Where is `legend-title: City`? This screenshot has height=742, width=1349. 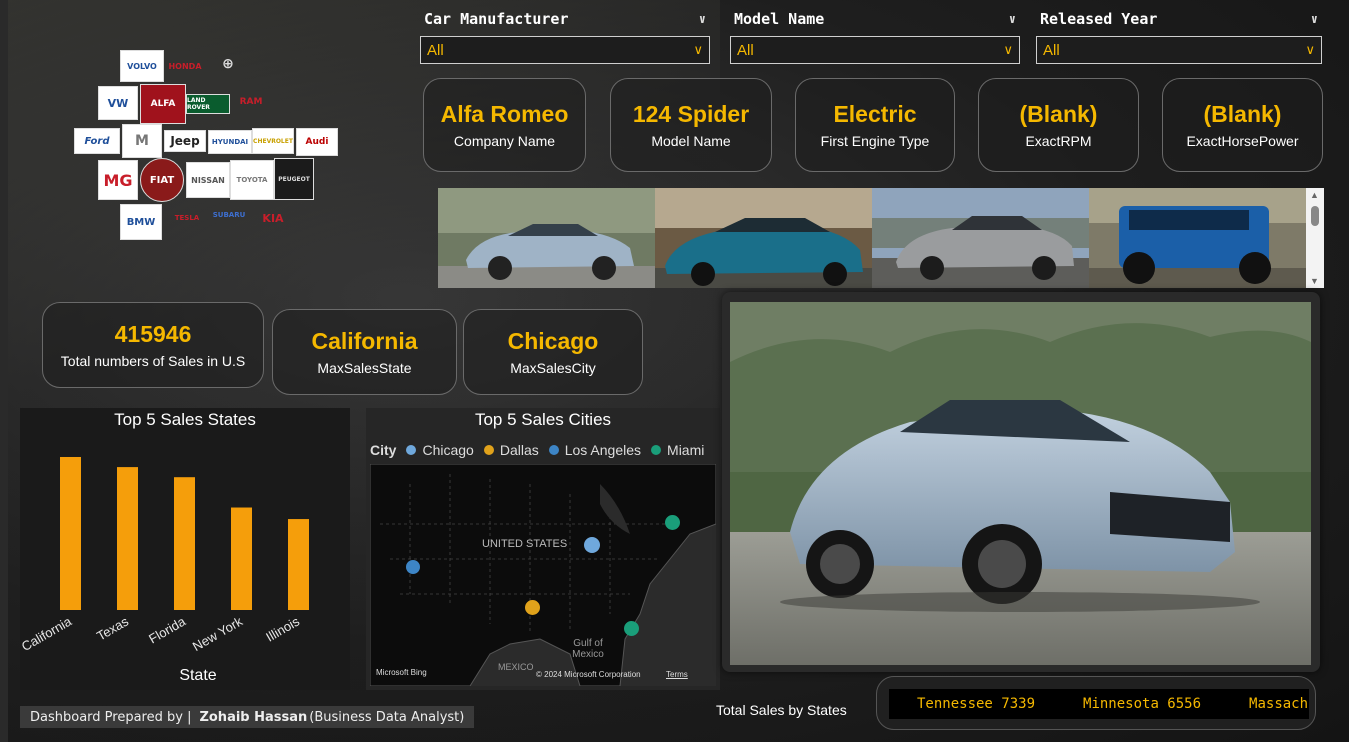
legend-title: City is located at coordinates (383, 450).